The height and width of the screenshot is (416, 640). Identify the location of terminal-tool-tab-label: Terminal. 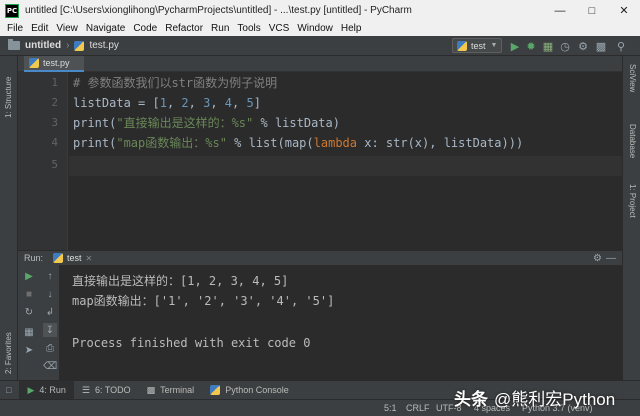
(177, 390).